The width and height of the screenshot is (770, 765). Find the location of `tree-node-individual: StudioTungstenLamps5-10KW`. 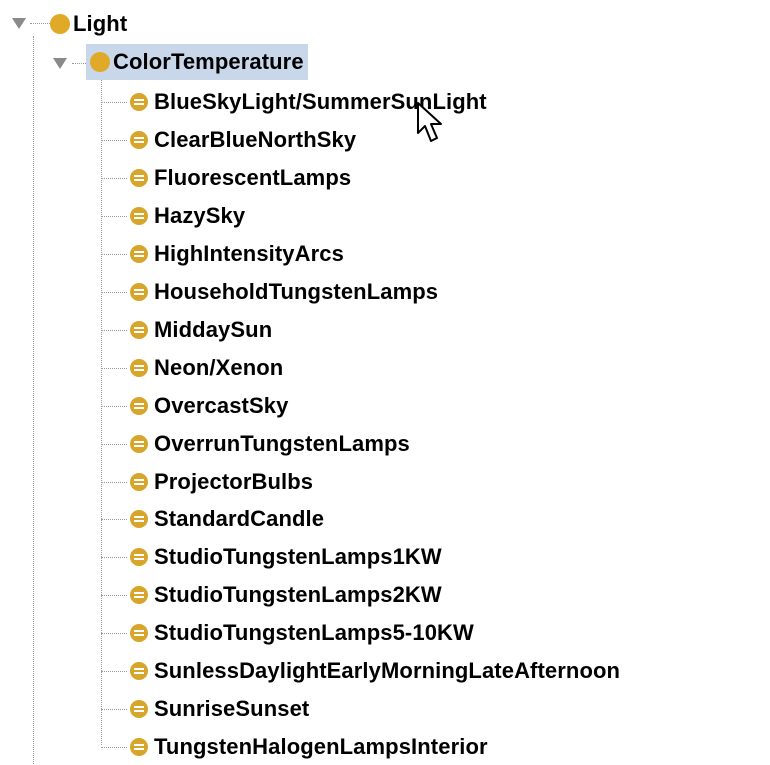

tree-node-individual: StudioTungstenLamps5-10KW is located at coordinates (302, 633).